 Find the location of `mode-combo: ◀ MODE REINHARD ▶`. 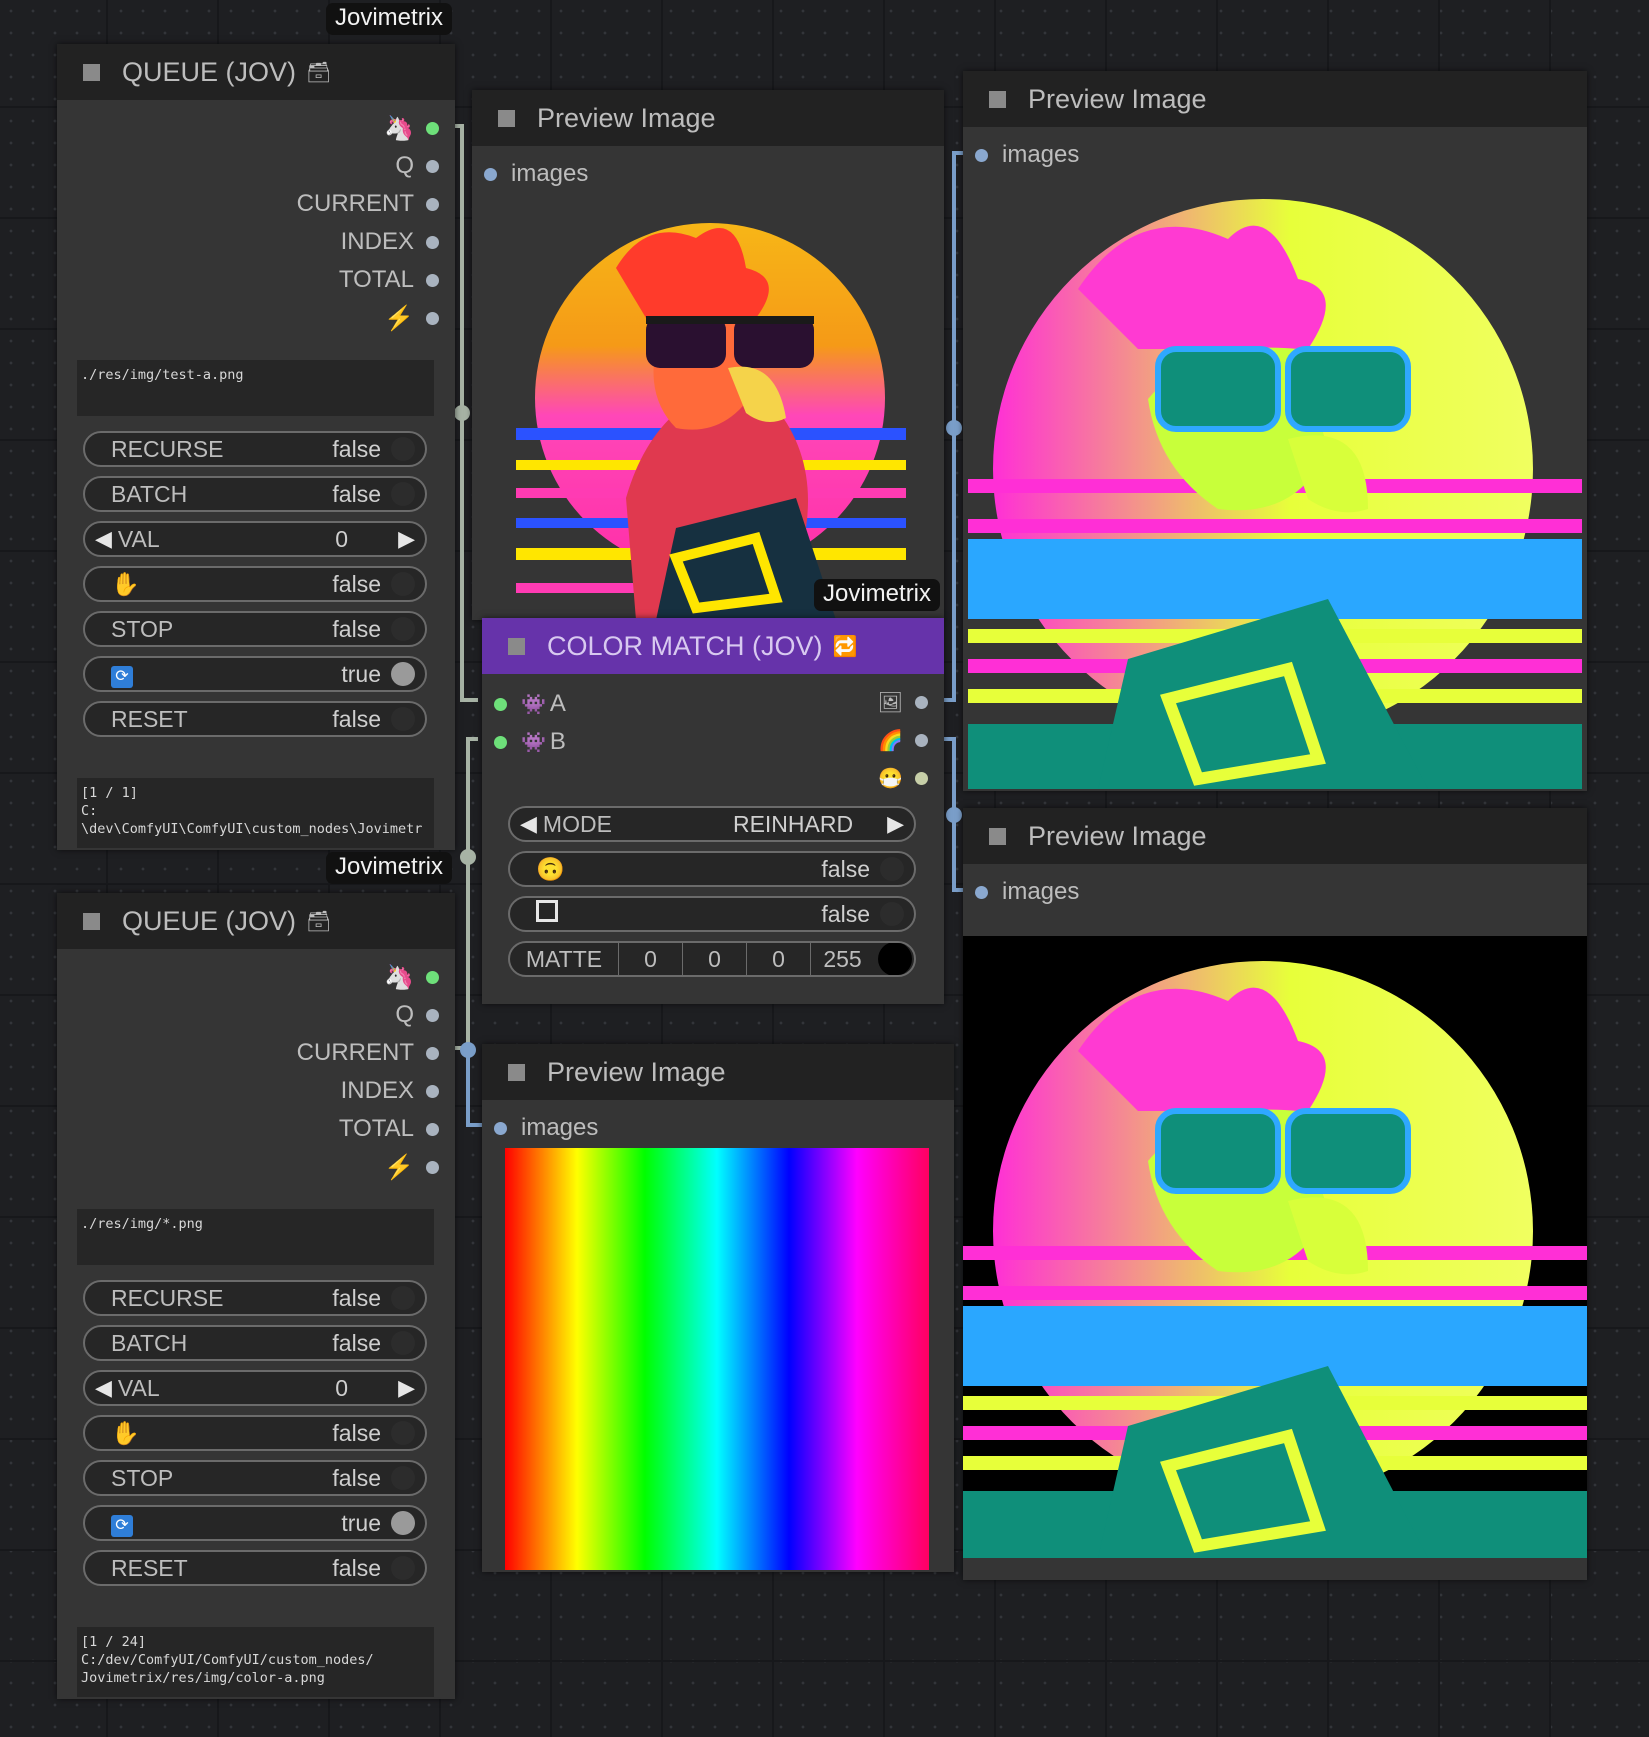

mode-combo: ◀ MODE REINHARD ▶ is located at coordinates (712, 824).